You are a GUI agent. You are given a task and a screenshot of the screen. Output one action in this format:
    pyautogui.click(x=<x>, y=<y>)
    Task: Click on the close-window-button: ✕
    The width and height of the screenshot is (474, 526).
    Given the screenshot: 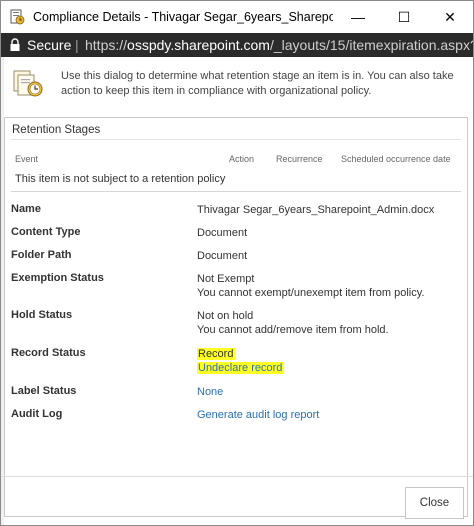 What is the action you would take?
    pyautogui.click(x=450, y=17)
    